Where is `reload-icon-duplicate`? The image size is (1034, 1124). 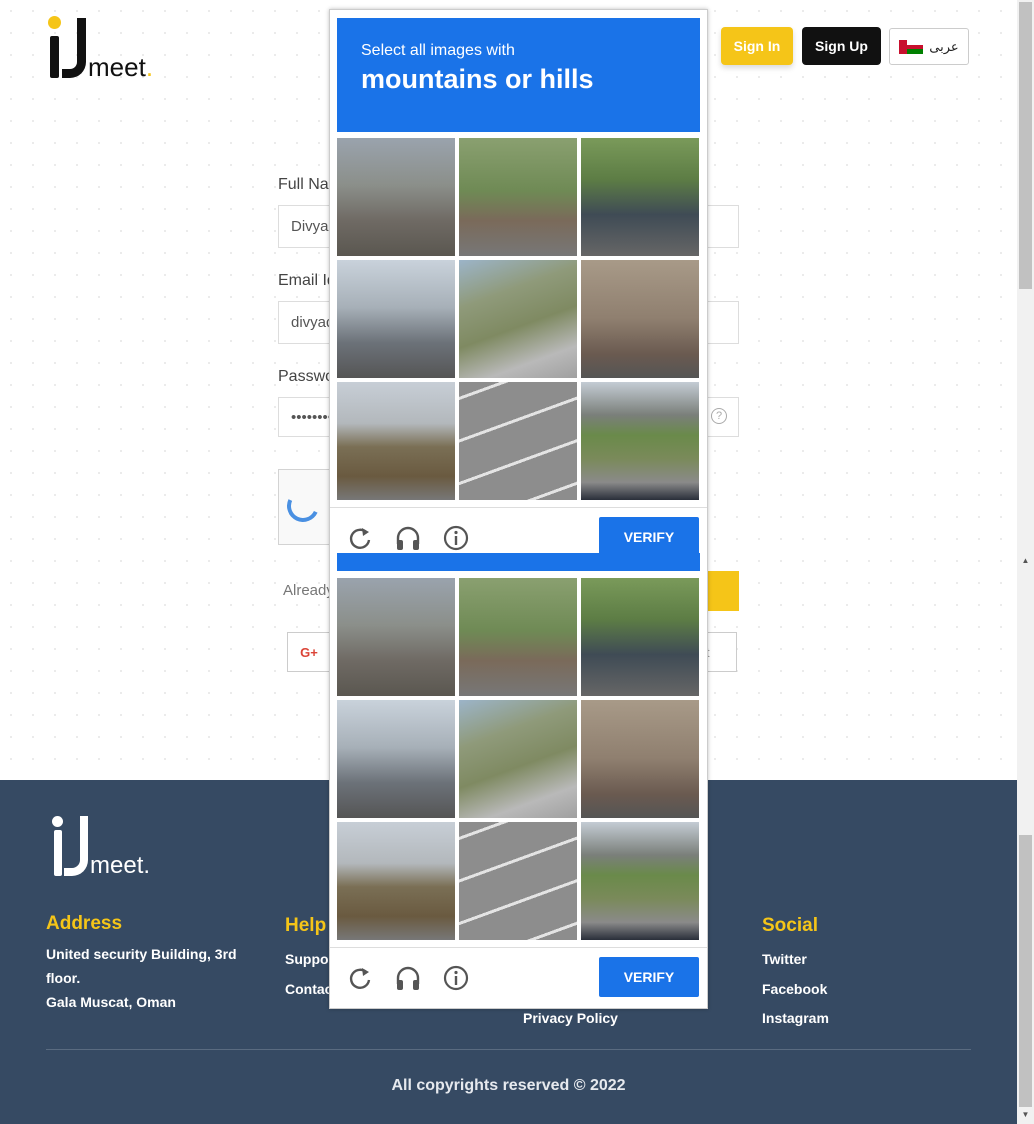 reload-icon-duplicate is located at coordinates (361, 979).